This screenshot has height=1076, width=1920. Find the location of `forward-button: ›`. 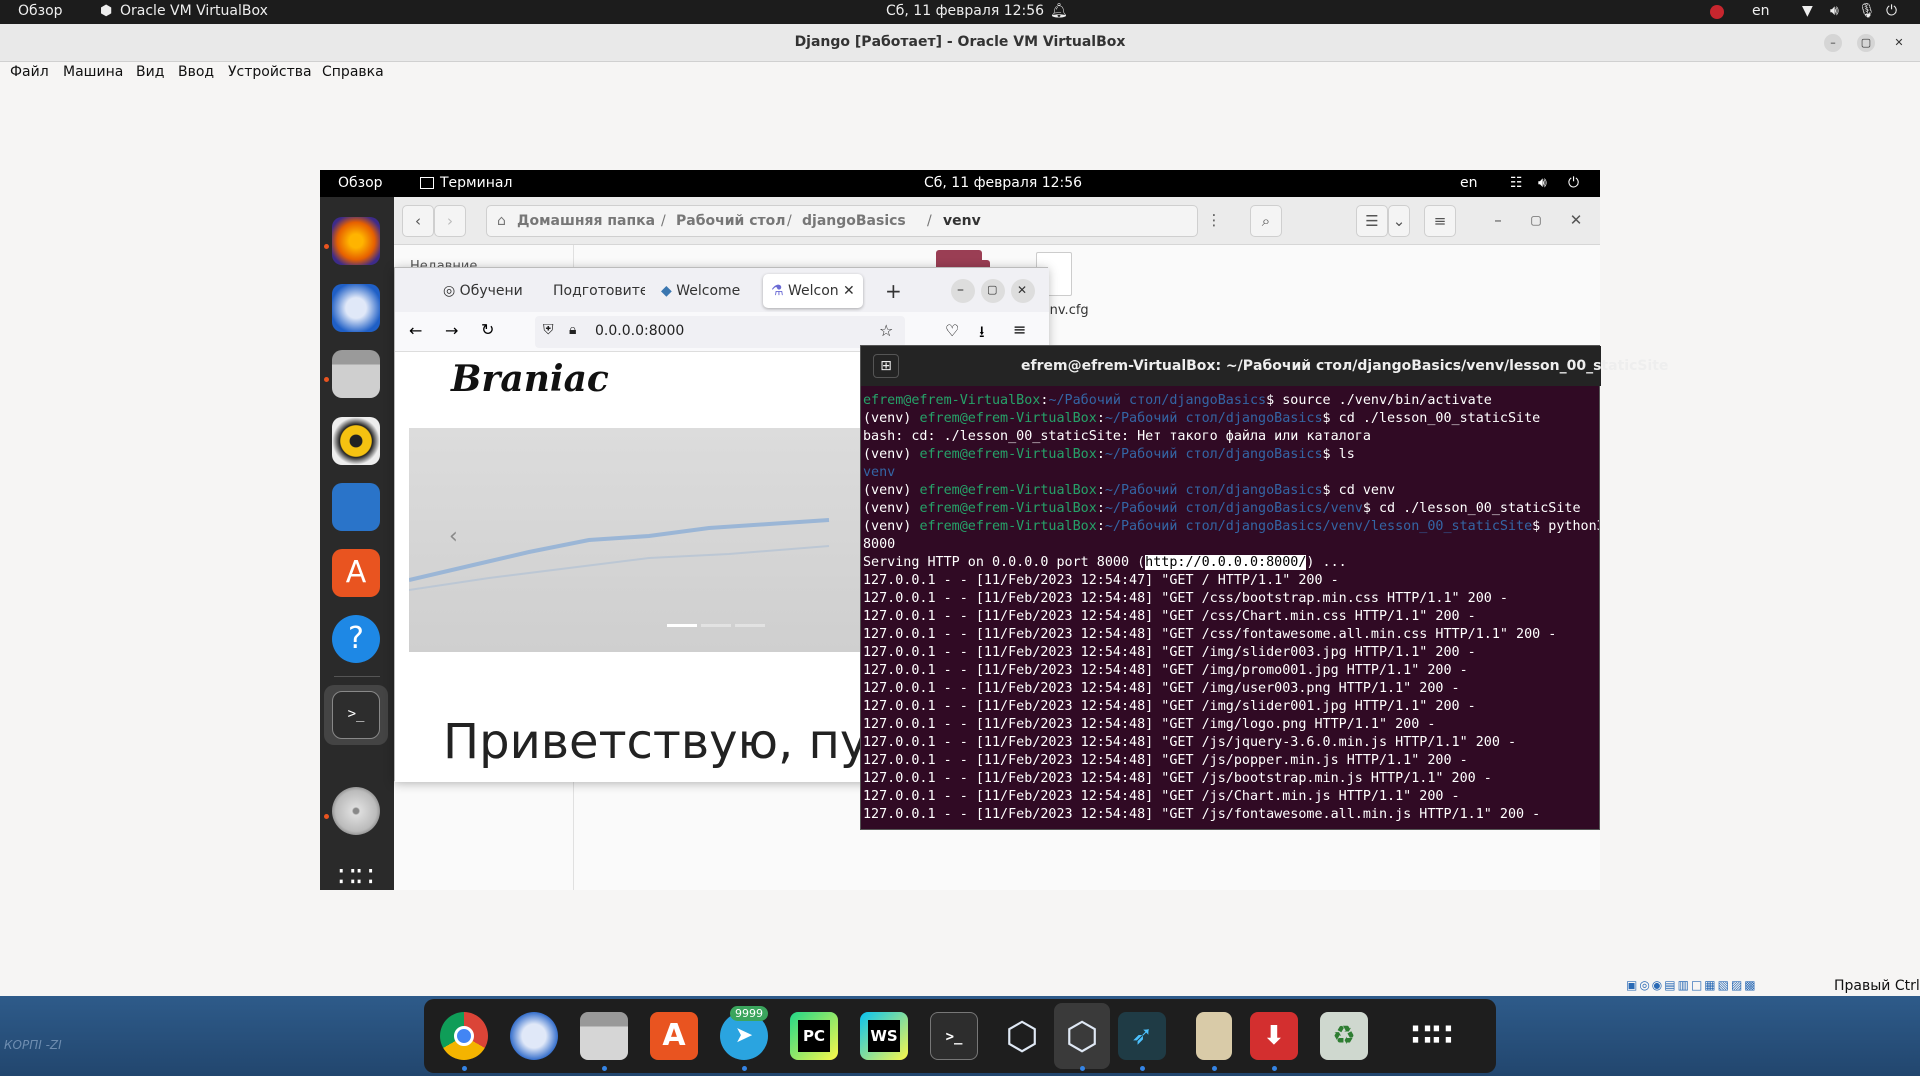

forward-button: › is located at coordinates (450, 221).